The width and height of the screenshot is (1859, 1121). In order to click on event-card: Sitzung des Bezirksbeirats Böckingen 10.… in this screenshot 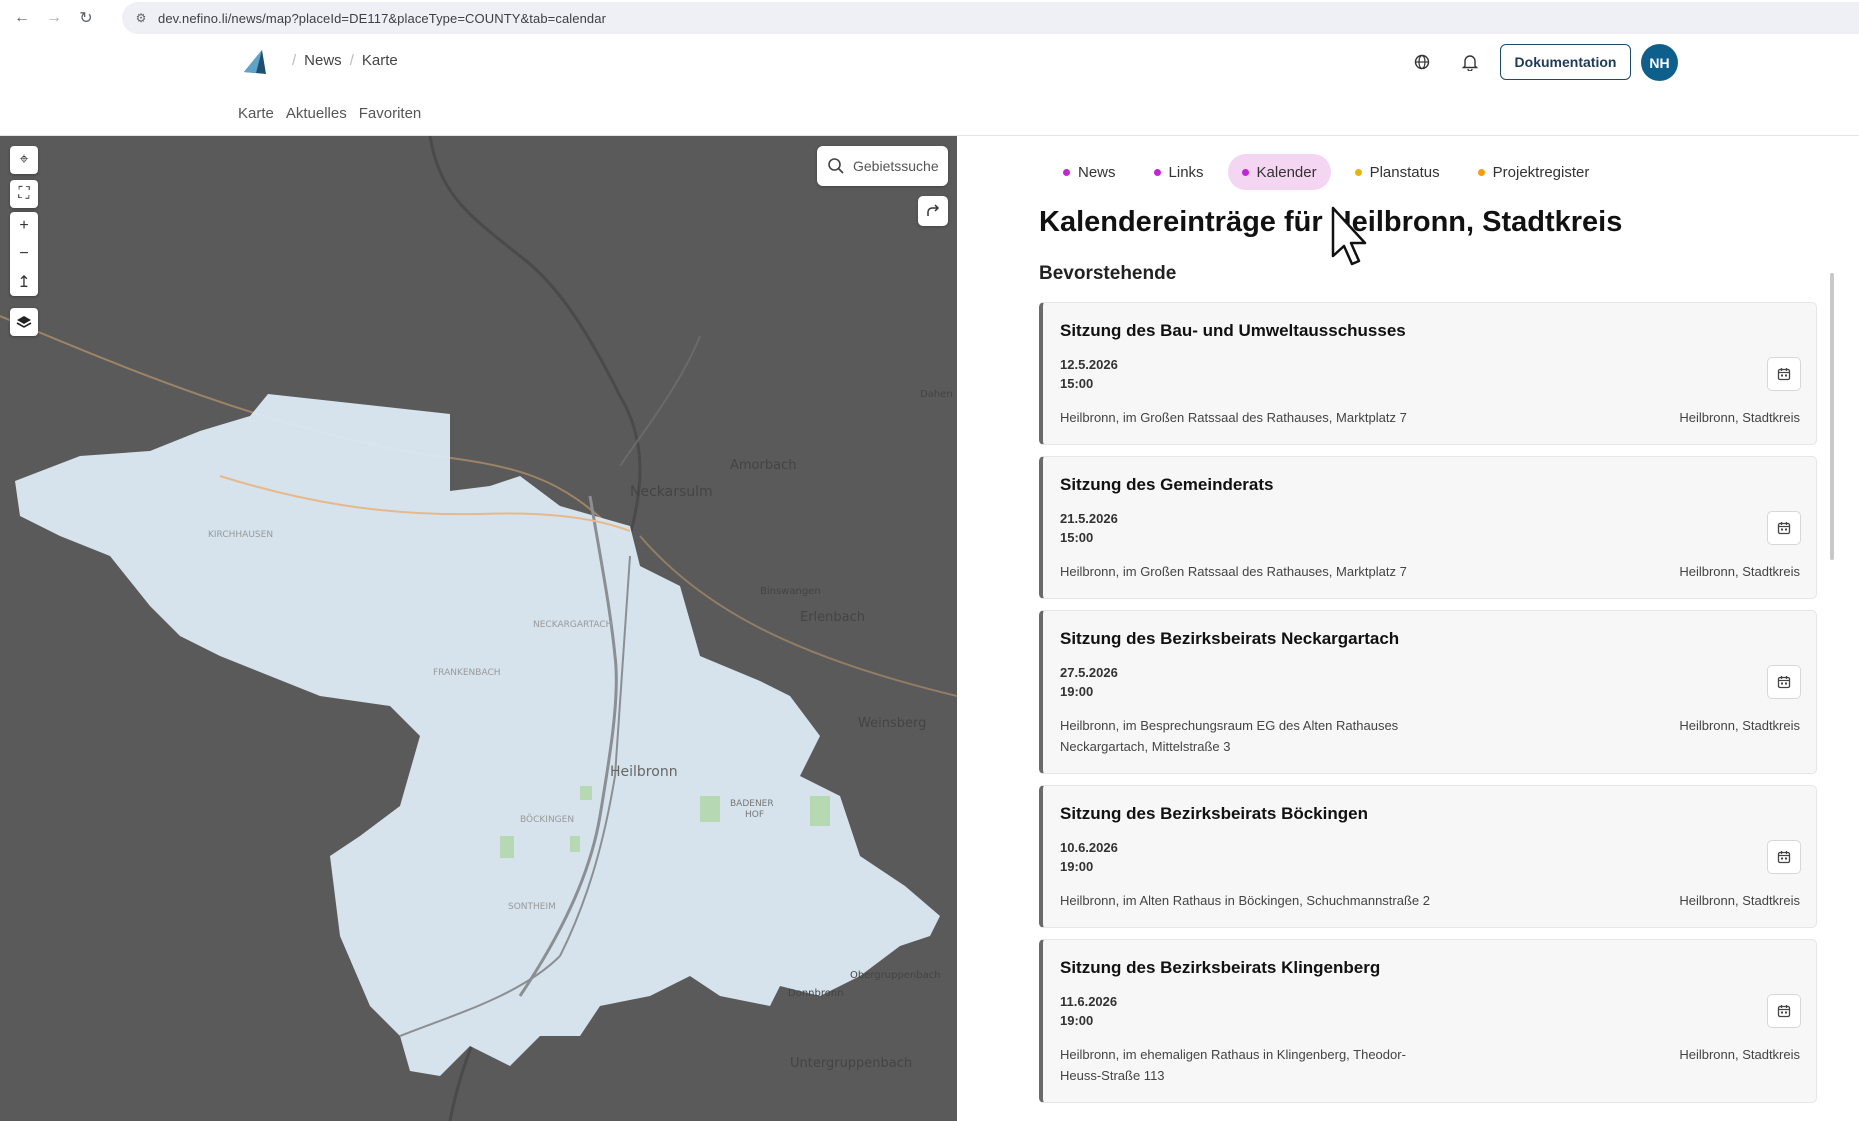, I will do `click(1428, 856)`.